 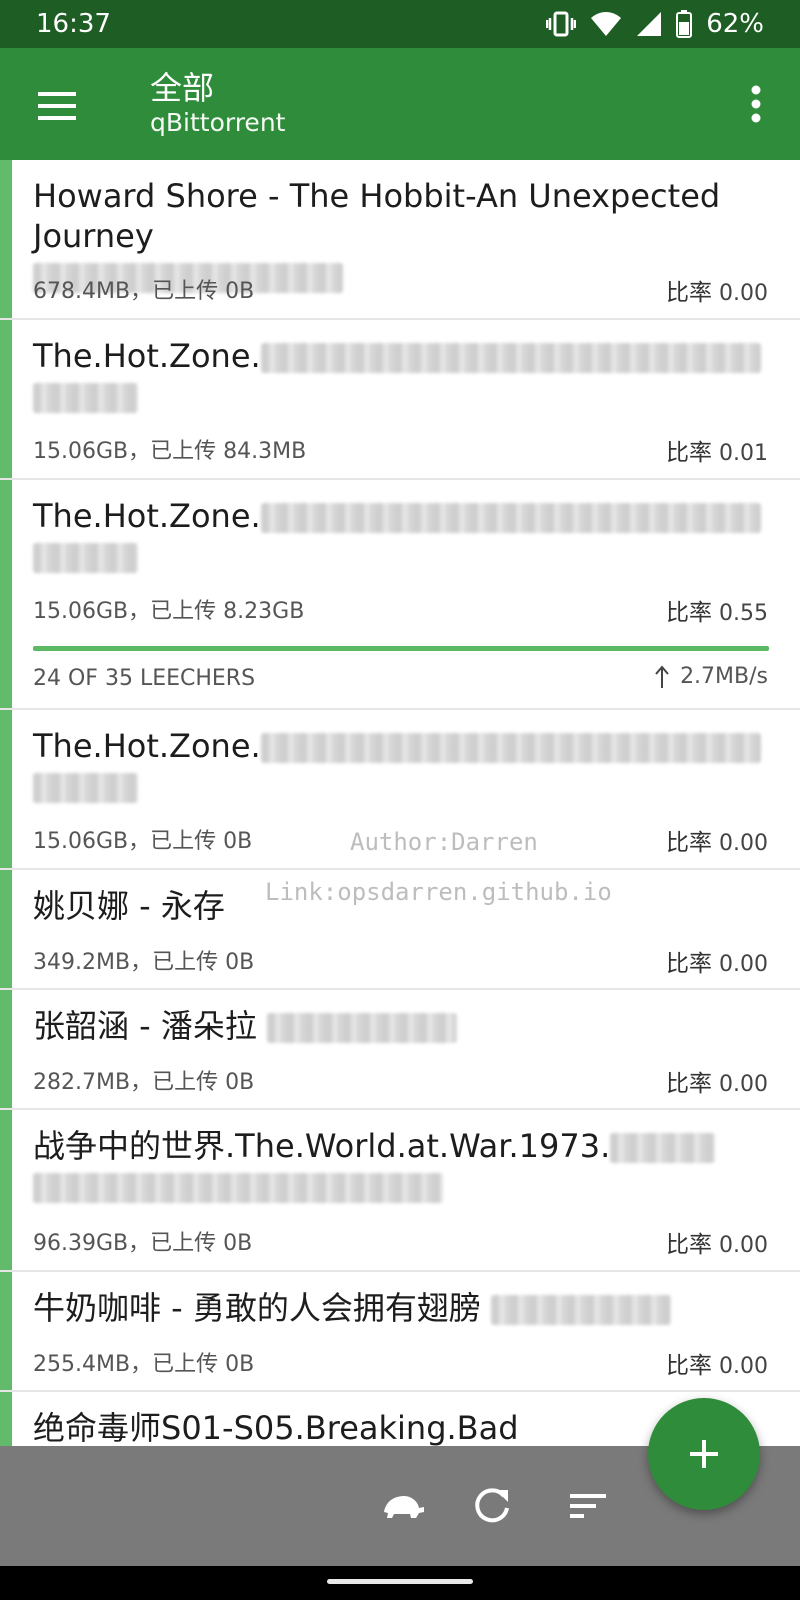 What do you see at coordinates (182, 88) in the screenshot?
I see `page-title: 全部` at bounding box center [182, 88].